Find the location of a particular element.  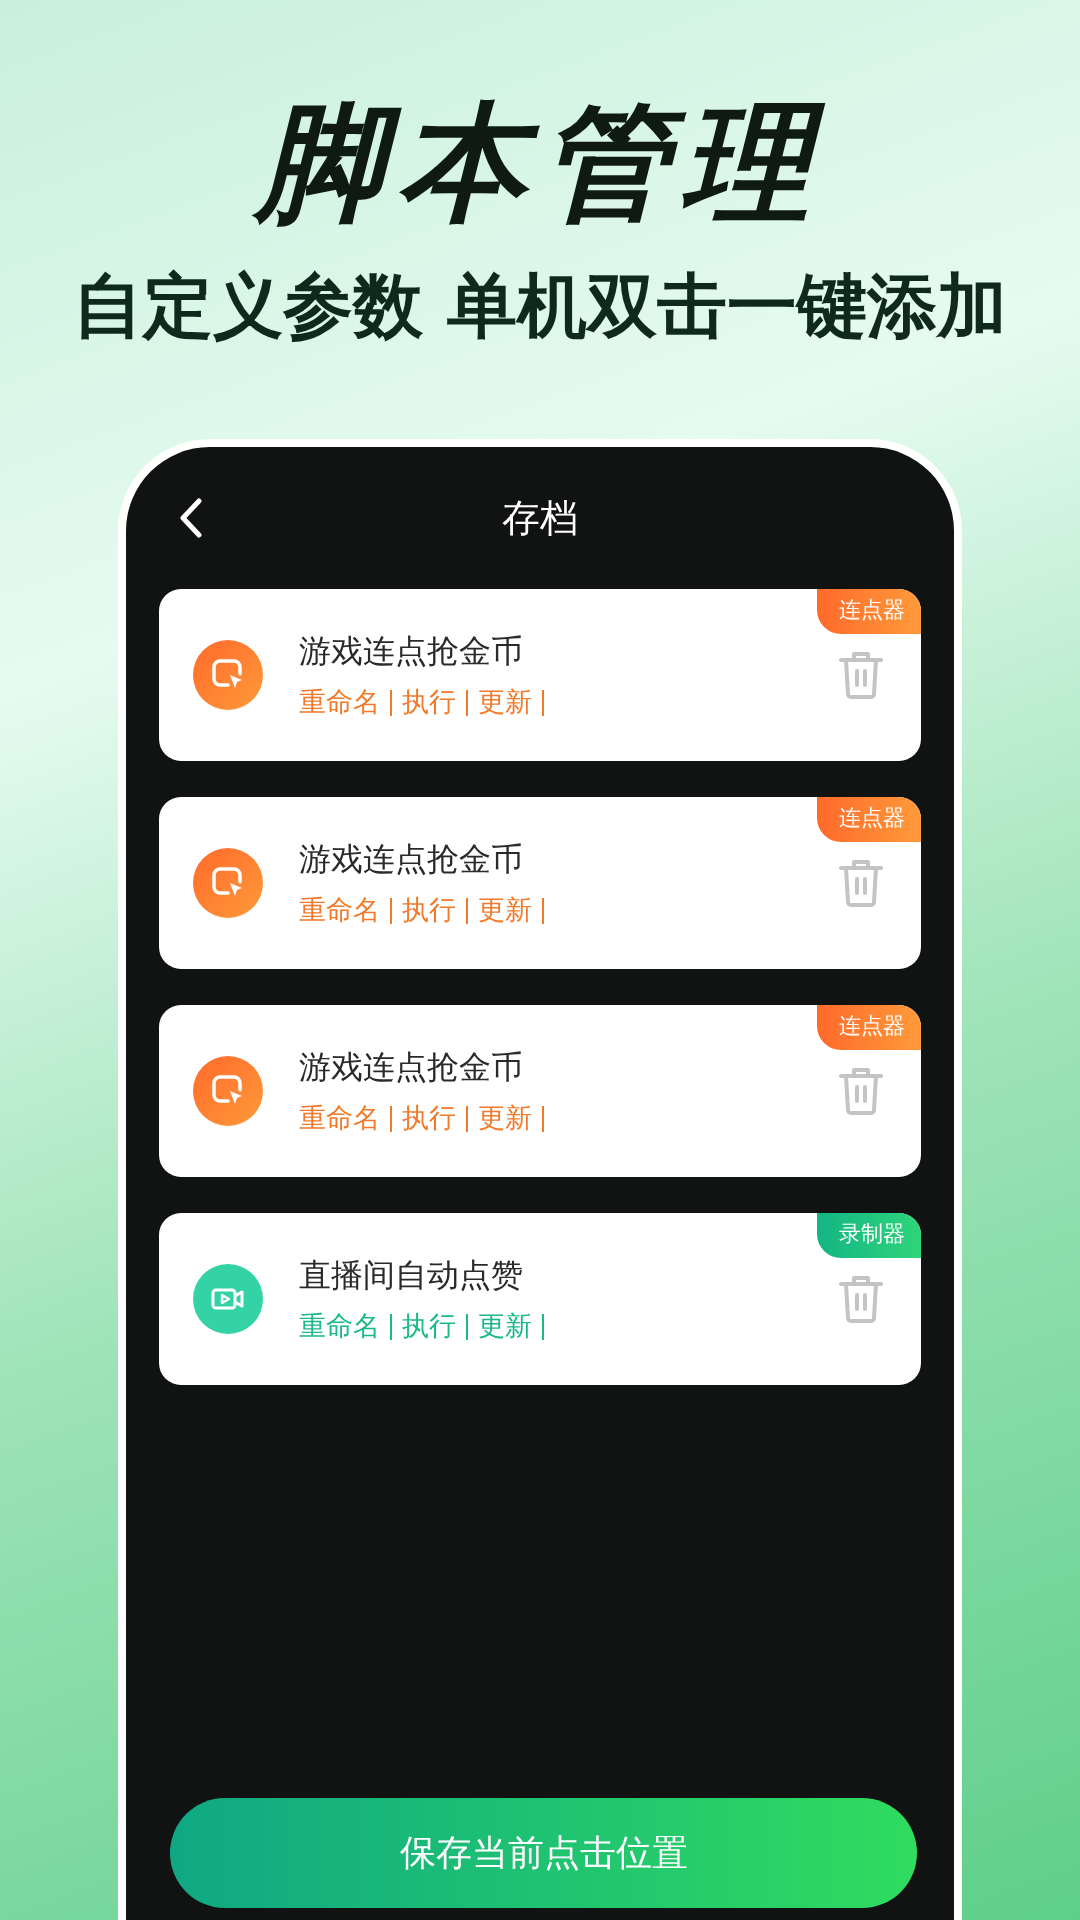

save-position-button: 保存当前点击位置 is located at coordinates (543, 1853).